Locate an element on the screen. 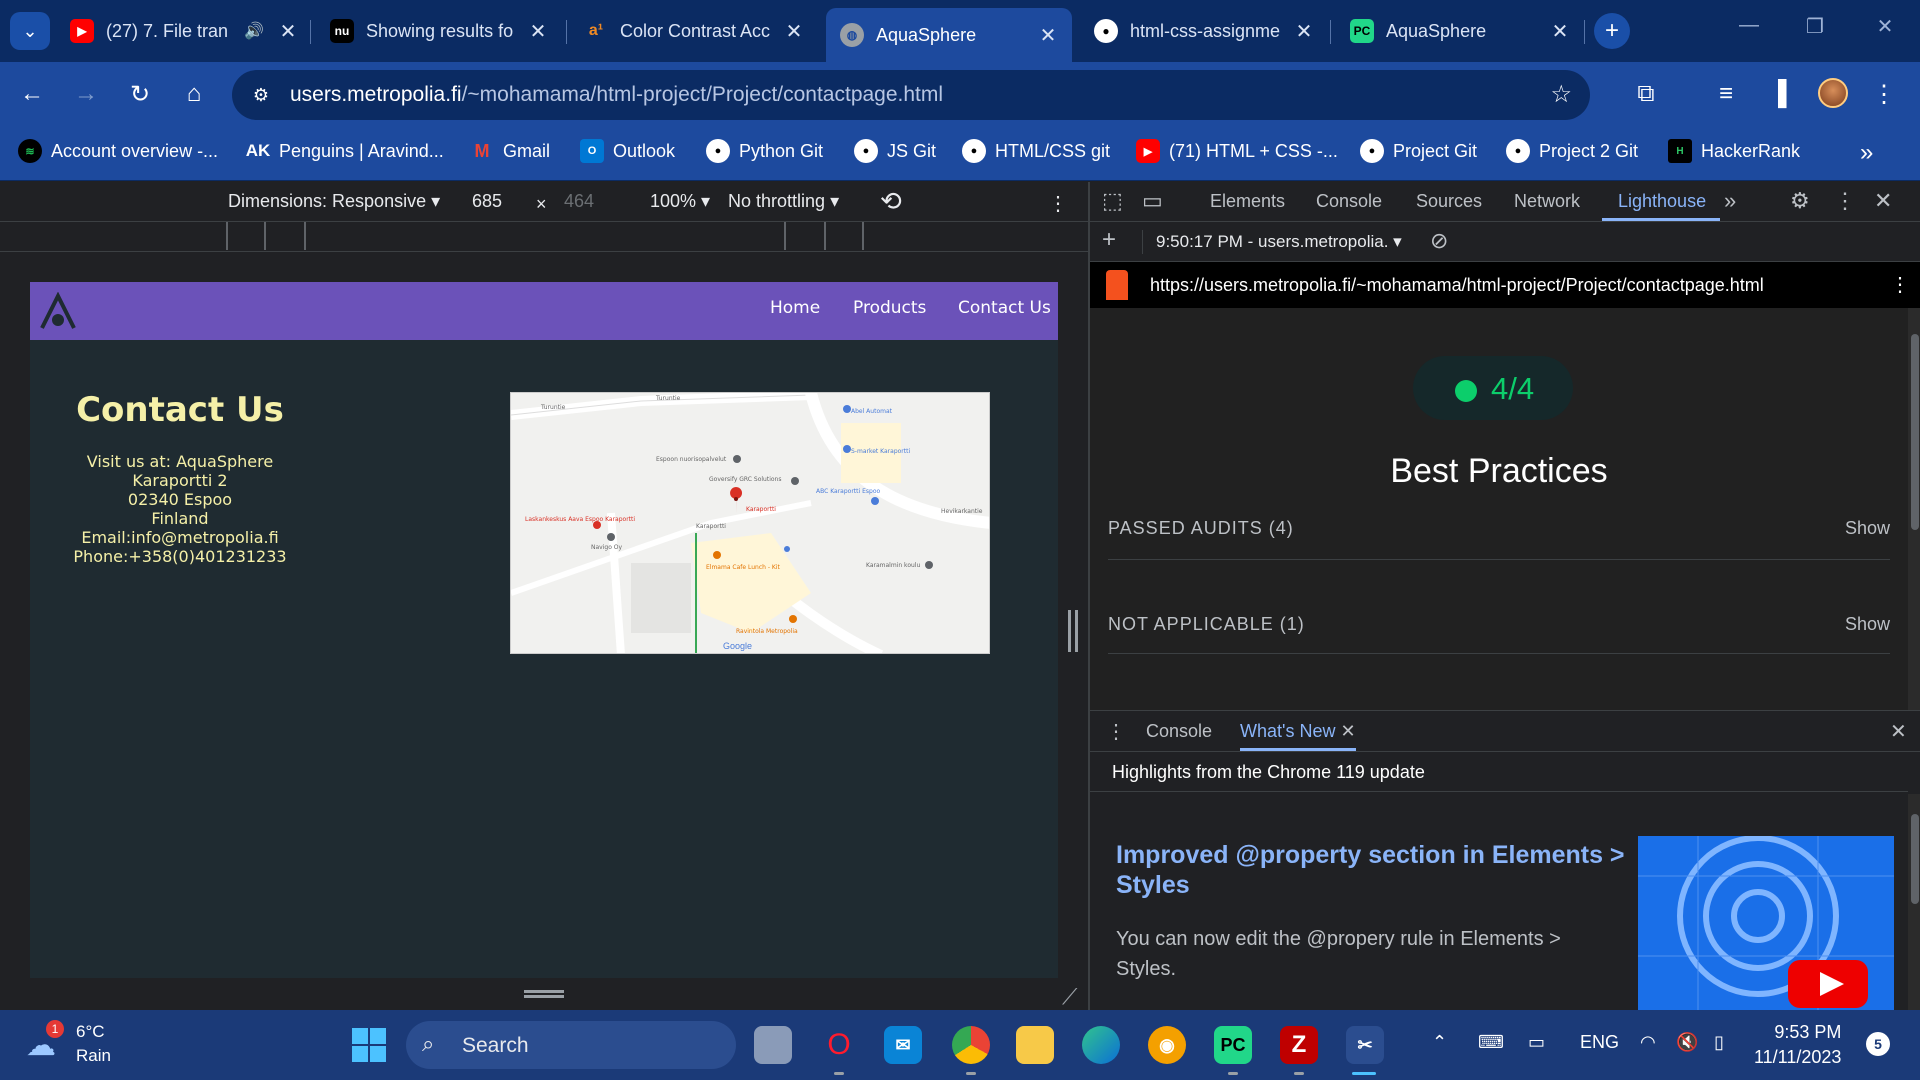 The image size is (1920, 1080). tab-youtube: ▶ (27) 7. File tran 🔊 ✕ is located at coordinates (185, 31).